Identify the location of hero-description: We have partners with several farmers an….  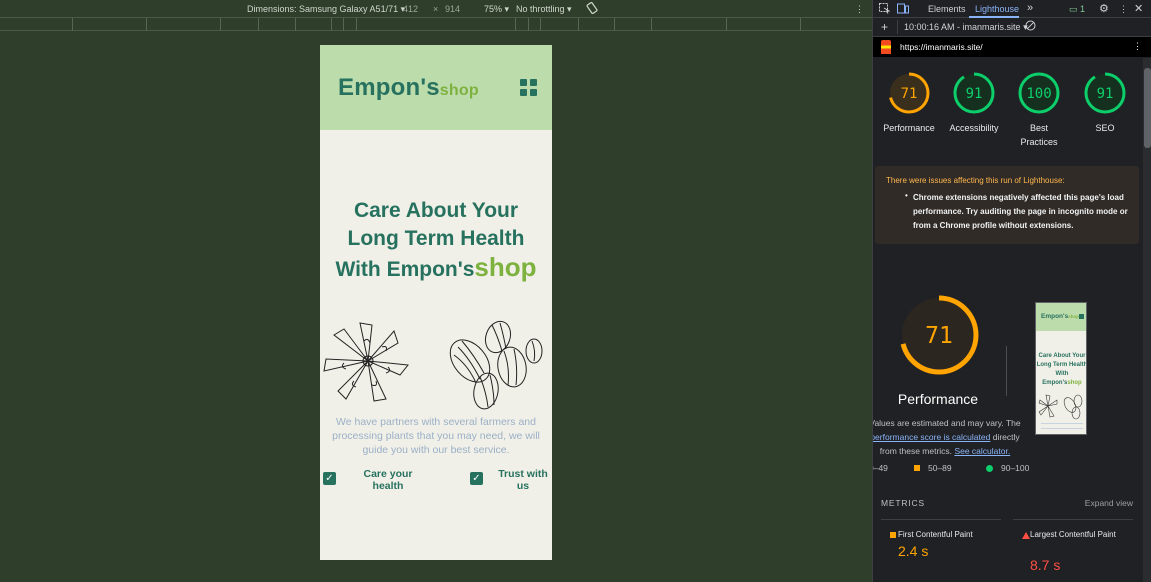
(436, 436).